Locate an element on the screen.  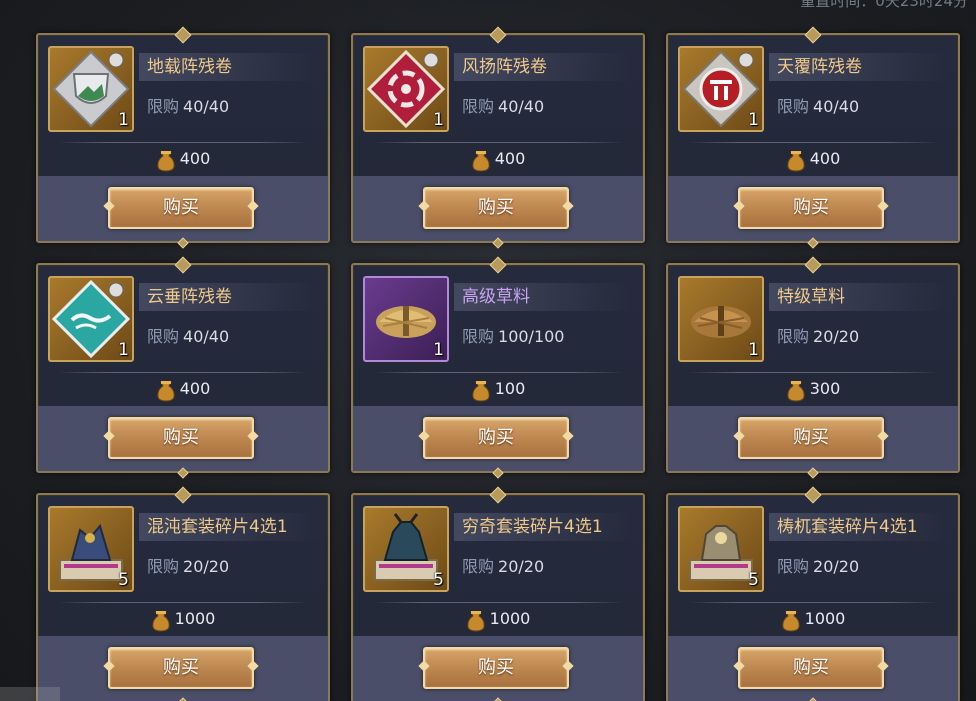
item-name: 梼杌套装碎片4选1 is located at coordinates (859, 527).